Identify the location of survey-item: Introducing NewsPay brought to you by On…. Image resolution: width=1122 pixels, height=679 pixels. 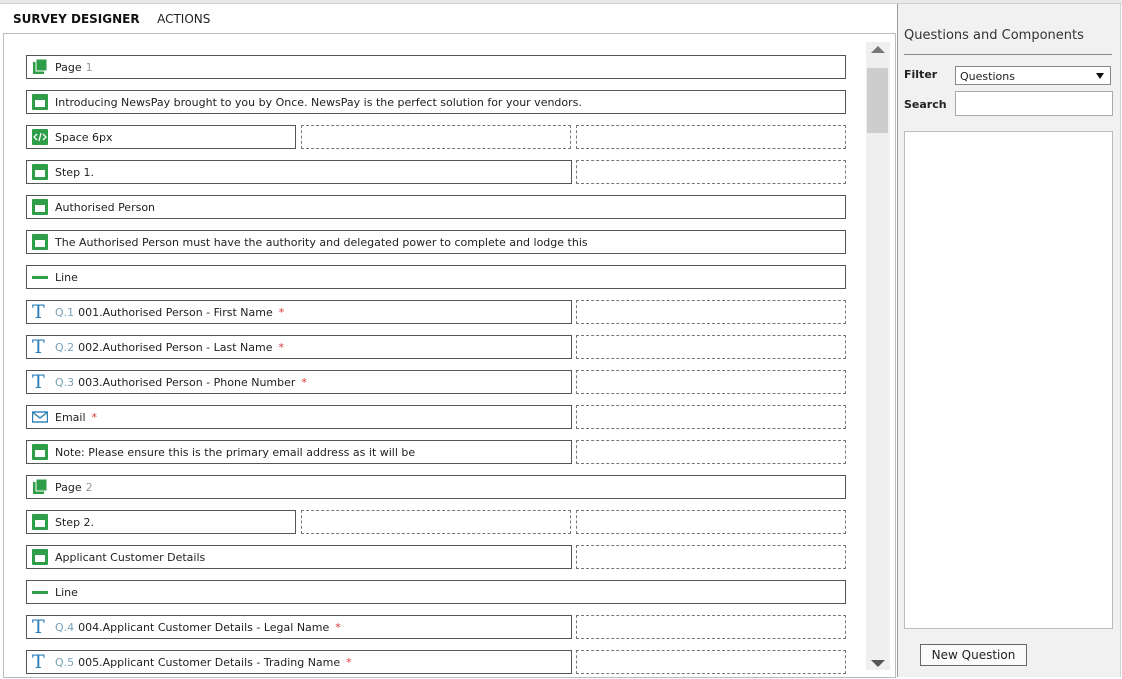
(436, 102).